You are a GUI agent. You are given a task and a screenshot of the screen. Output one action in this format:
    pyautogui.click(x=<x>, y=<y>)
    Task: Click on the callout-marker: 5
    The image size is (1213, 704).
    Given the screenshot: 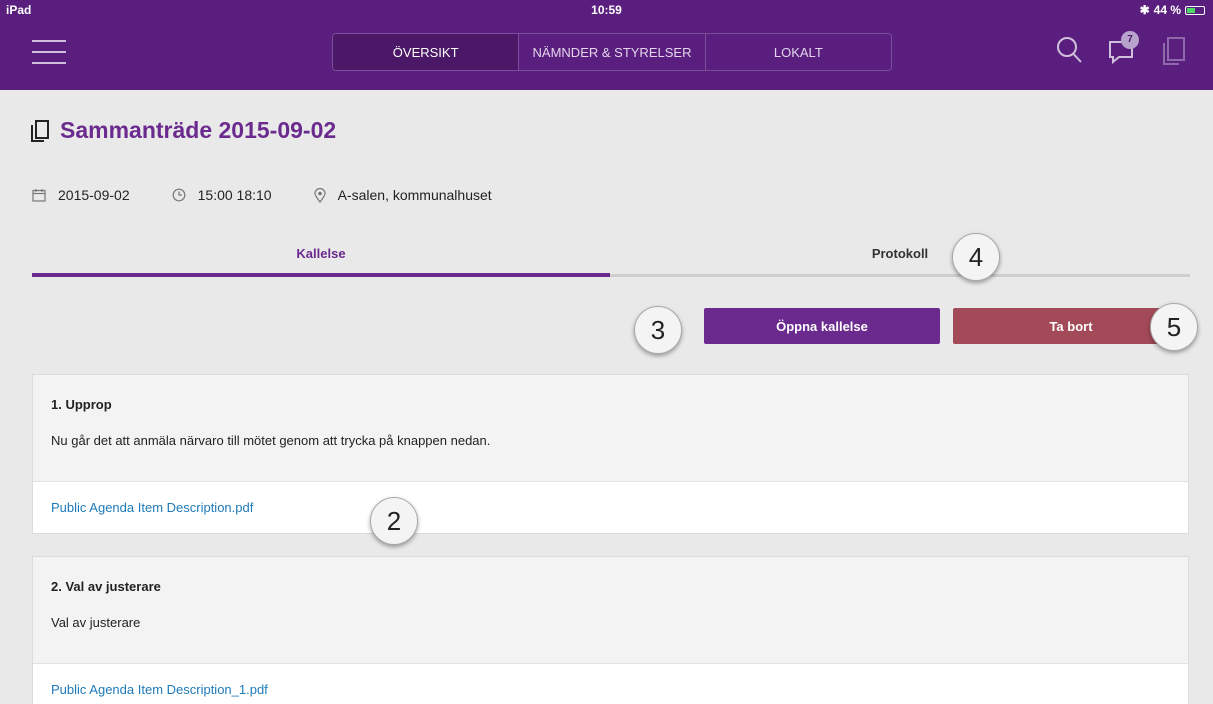 What is the action you would take?
    pyautogui.click(x=1174, y=327)
    